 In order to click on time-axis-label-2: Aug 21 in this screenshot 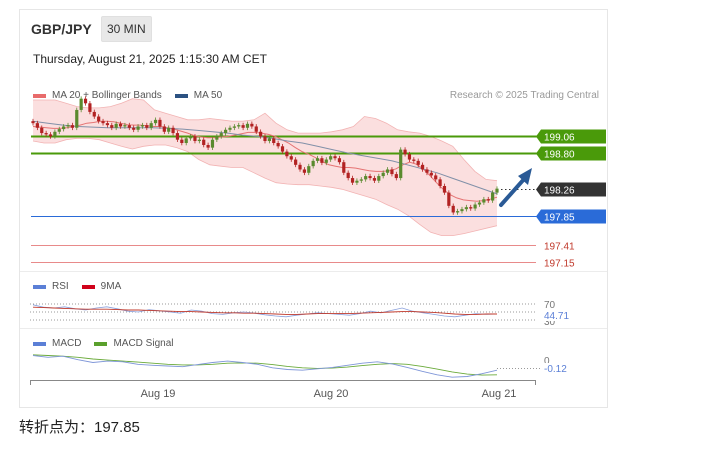, I will do `click(499, 394)`.